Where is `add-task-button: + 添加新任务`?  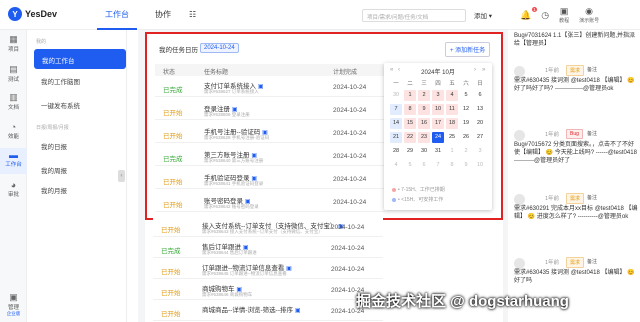 add-task-button: + 添加新任务 is located at coordinates (468, 49).